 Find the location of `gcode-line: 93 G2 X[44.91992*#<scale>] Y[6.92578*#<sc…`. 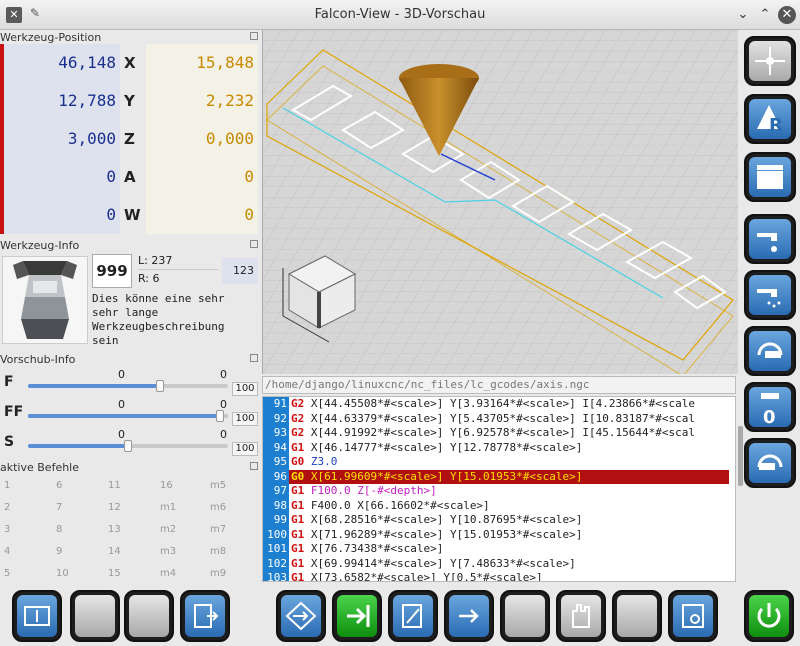

gcode-line: 93 G2 X[44.91992*#<scale>] Y[6.92578*#<sc… is located at coordinates (496, 433).